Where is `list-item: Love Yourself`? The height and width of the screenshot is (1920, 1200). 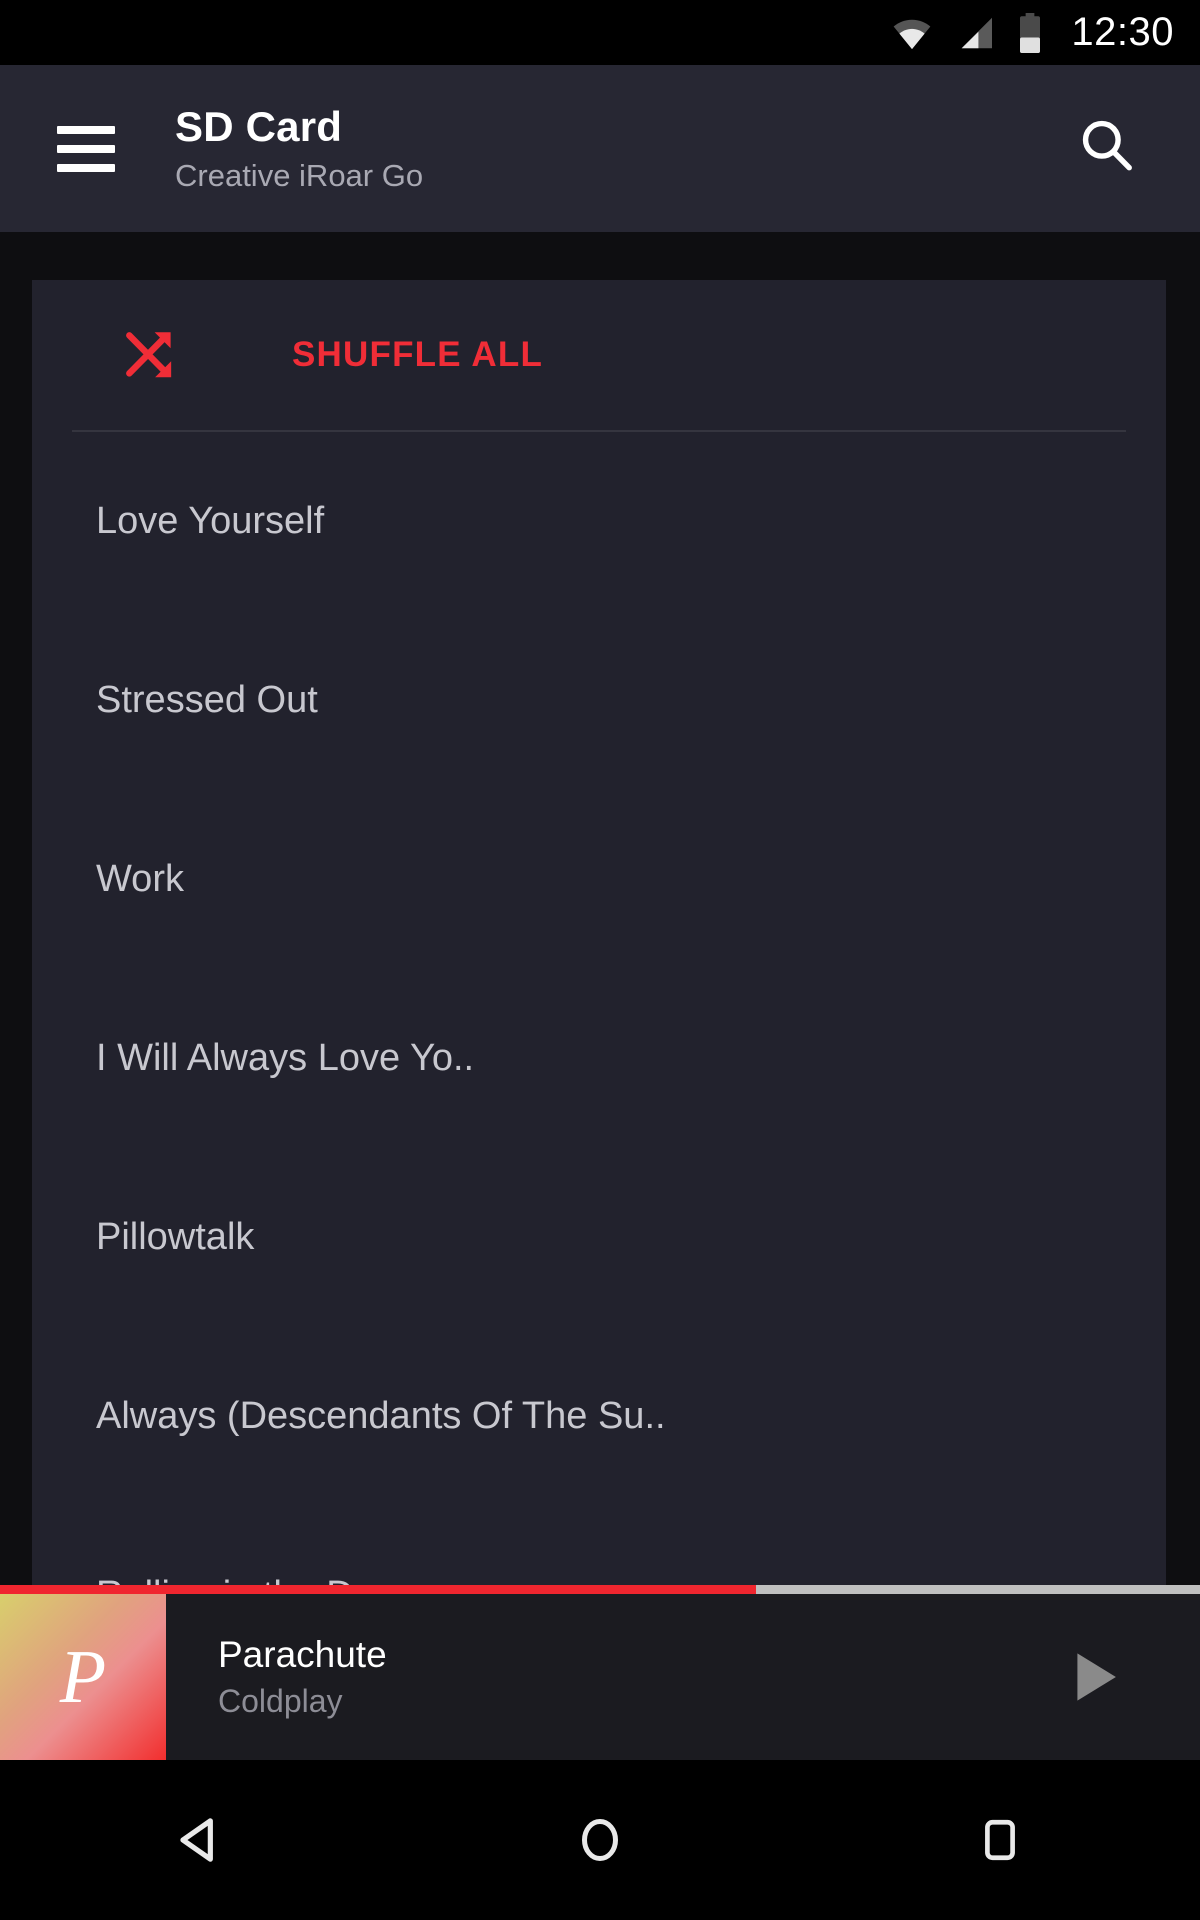 list-item: Love Yourself is located at coordinates (599, 521).